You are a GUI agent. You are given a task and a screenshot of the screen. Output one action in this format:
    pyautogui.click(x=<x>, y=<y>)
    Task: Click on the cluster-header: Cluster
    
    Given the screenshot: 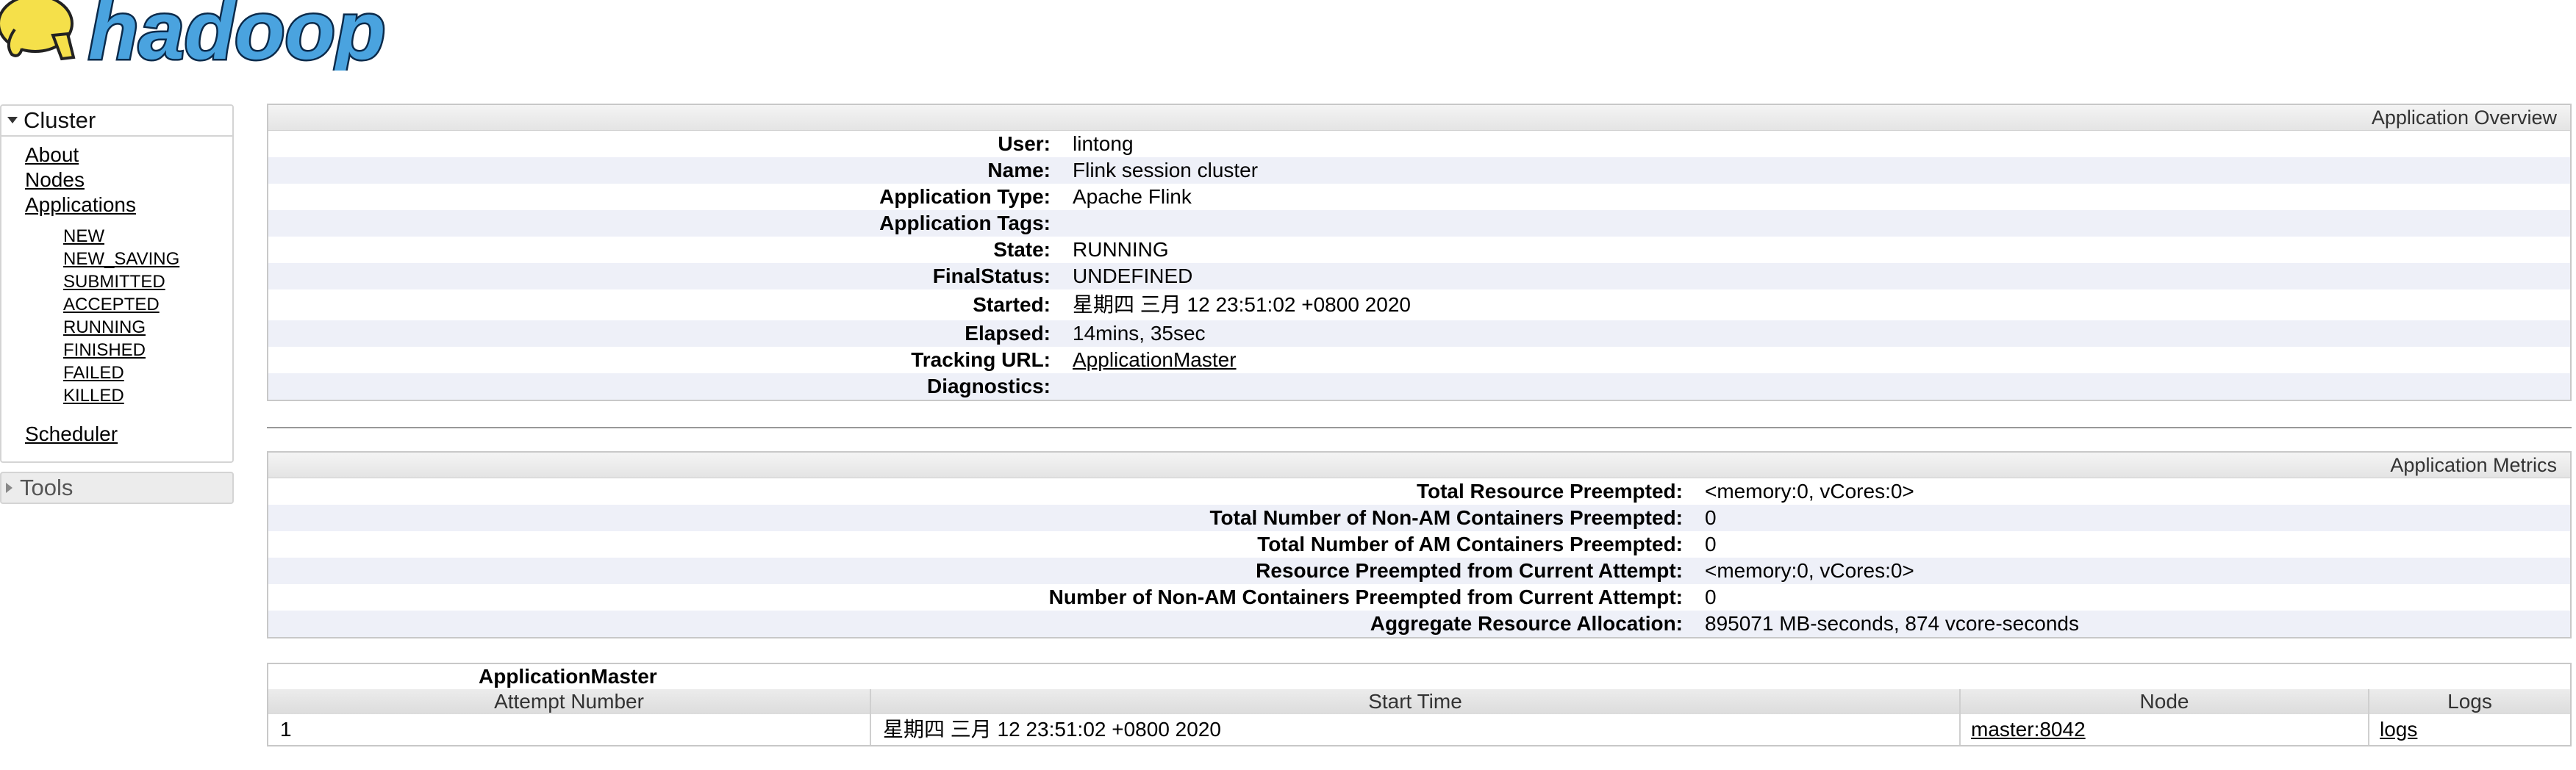 What is the action you would take?
    pyautogui.click(x=116, y=121)
    